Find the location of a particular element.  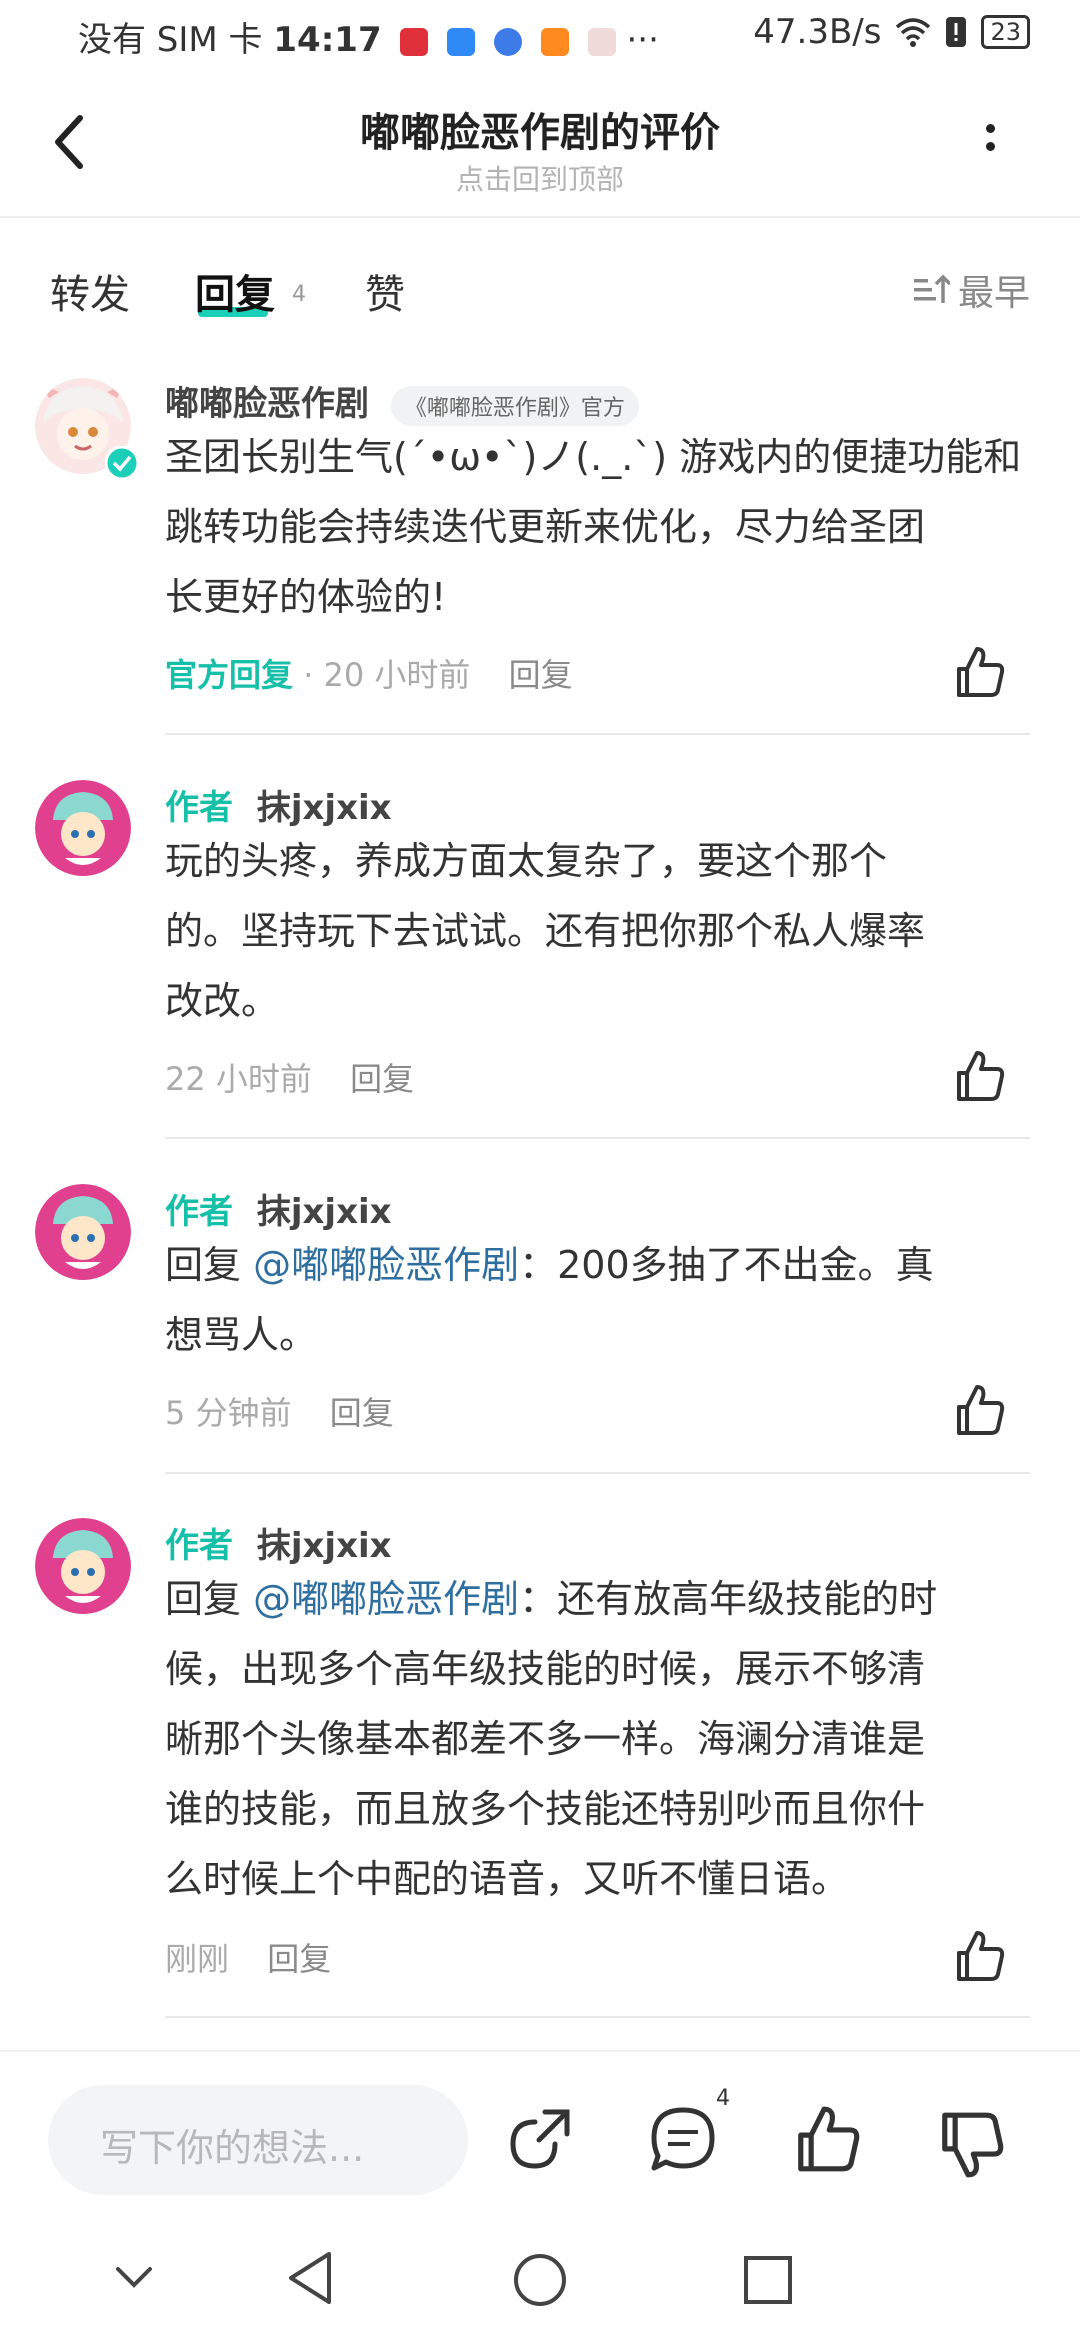

status-bar: 没有 SIM 卡 14:17 ··· 47.3B/s 23 is located at coordinates (540, 36).